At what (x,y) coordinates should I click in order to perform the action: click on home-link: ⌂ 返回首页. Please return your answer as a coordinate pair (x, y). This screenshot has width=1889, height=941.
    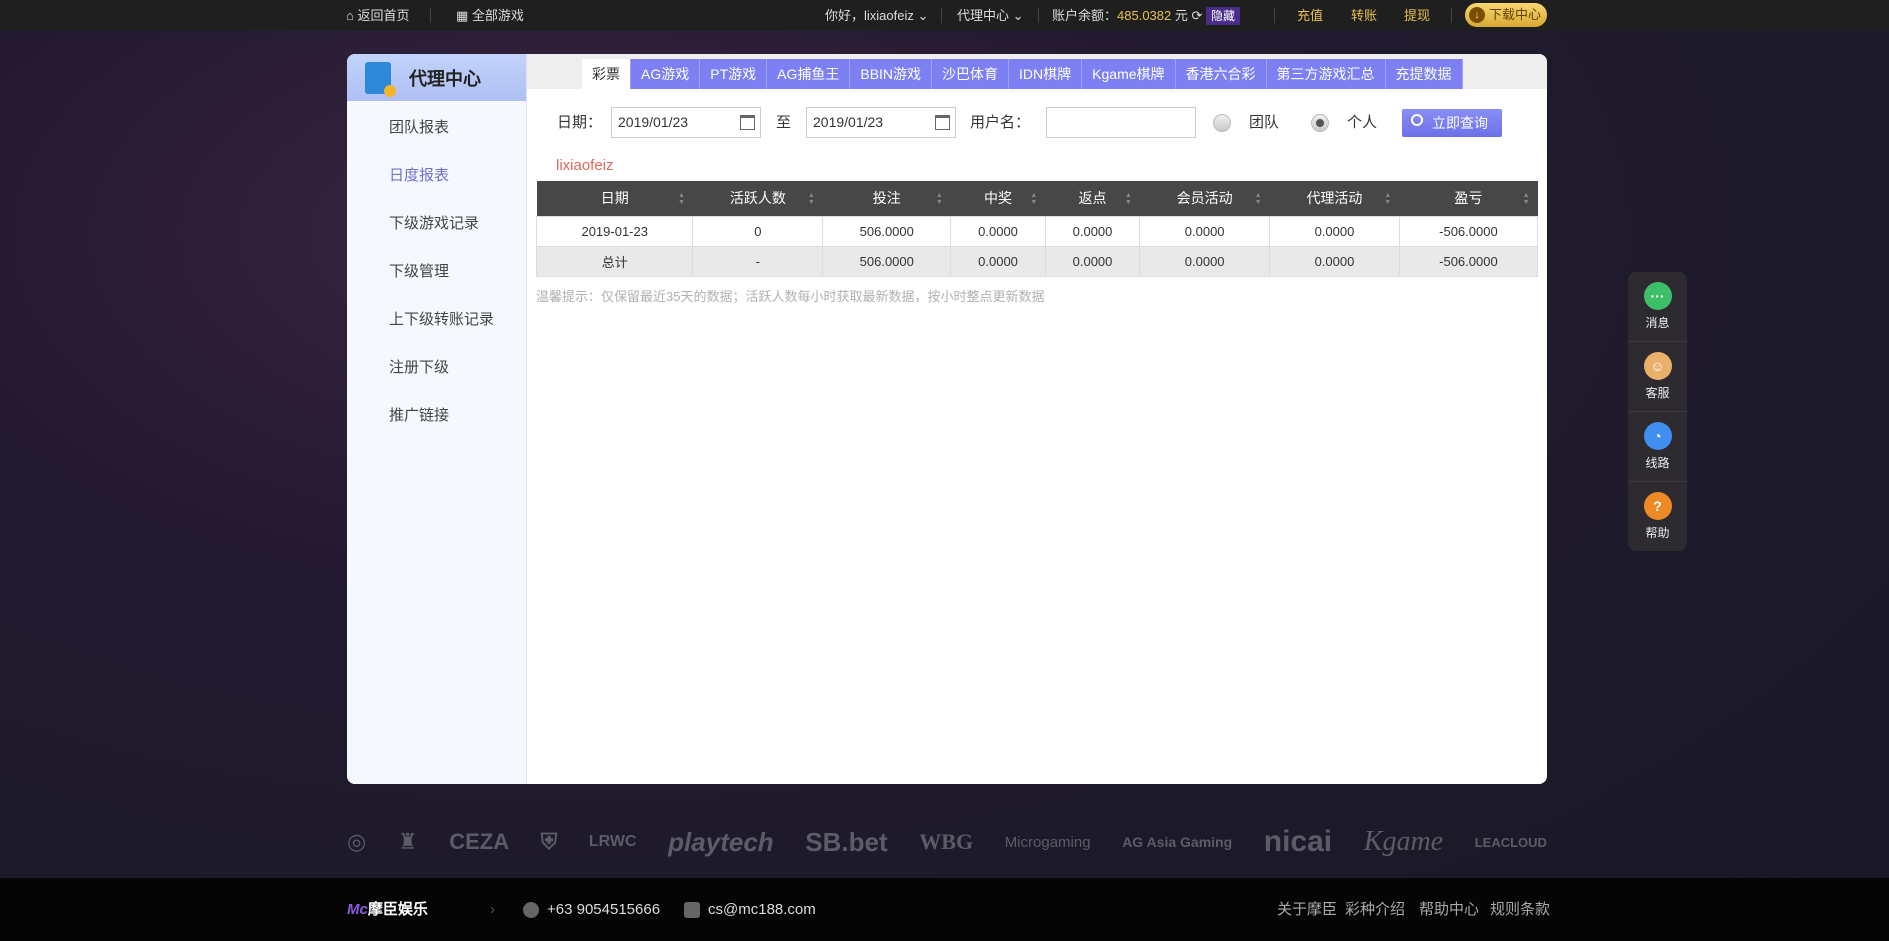
    Looking at the image, I should click on (377, 15).